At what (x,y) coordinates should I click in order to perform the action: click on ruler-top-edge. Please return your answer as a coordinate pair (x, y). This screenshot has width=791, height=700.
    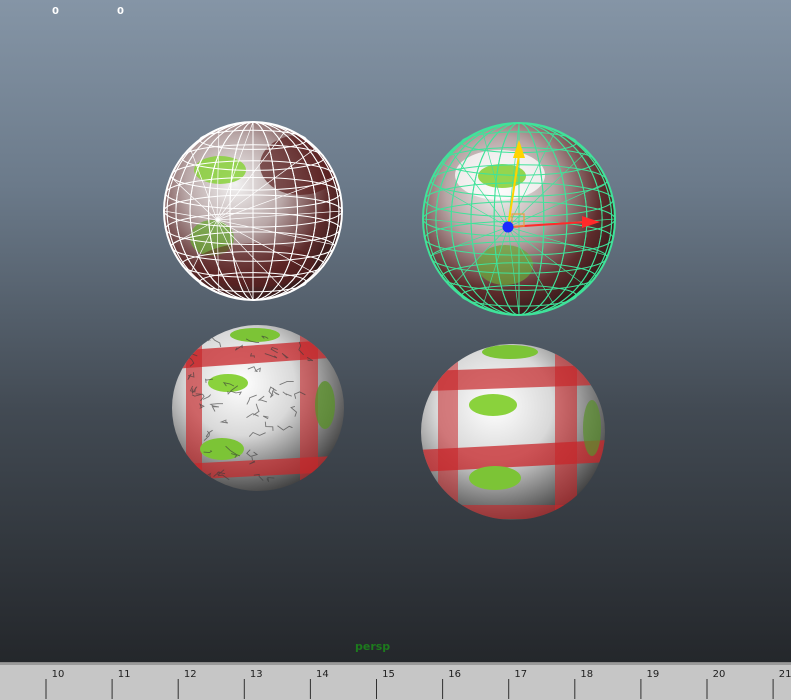
    Looking at the image, I should click on (395, 664).